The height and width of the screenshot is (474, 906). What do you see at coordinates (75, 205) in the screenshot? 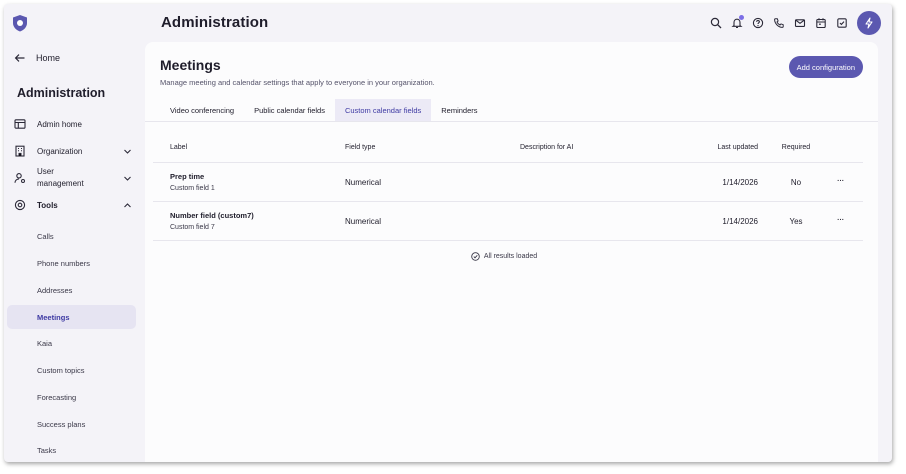
I see `sidebar-item-tools: Tools` at bounding box center [75, 205].